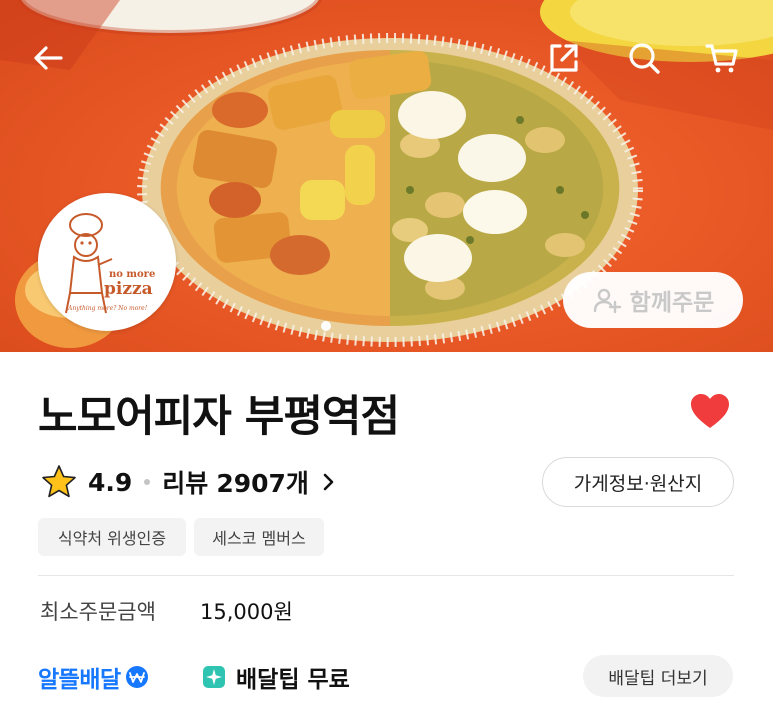 The width and height of the screenshot is (773, 718). What do you see at coordinates (185, 483) in the screenshot?
I see `review-label: 리뷰` at bounding box center [185, 483].